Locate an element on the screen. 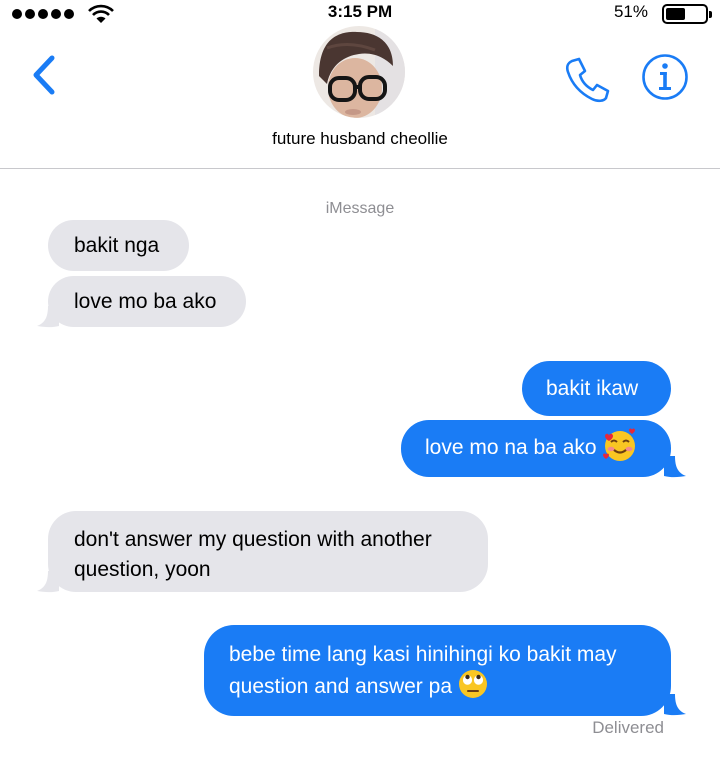 This screenshot has height=772, width=720. service-label: iMessage is located at coordinates (360, 208).